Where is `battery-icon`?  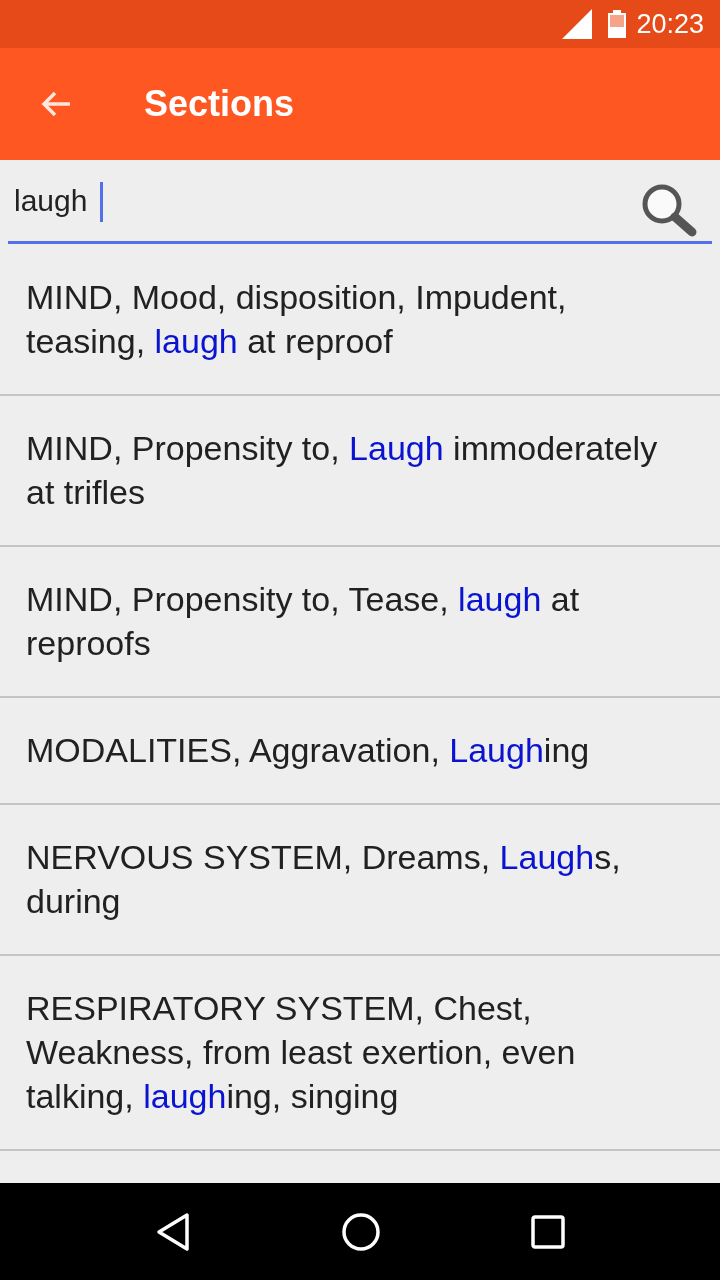 battery-icon is located at coordinates (617, 24).